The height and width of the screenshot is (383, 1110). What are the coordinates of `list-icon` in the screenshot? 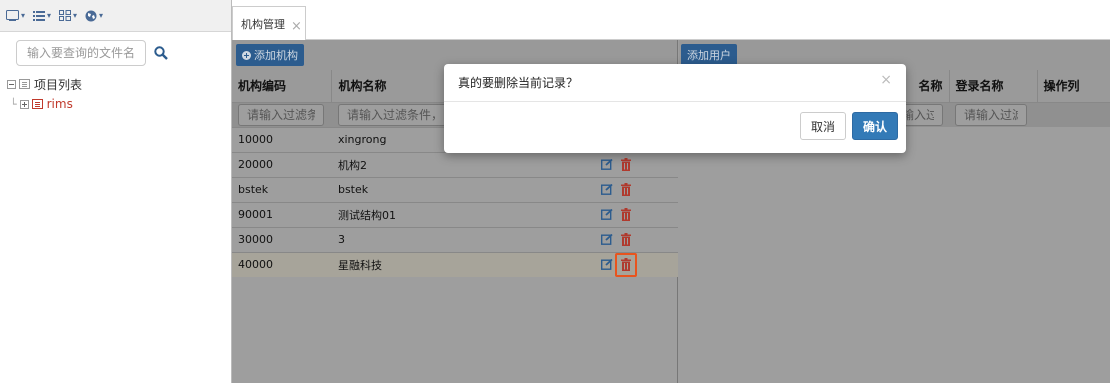 It's located at (39, 15).